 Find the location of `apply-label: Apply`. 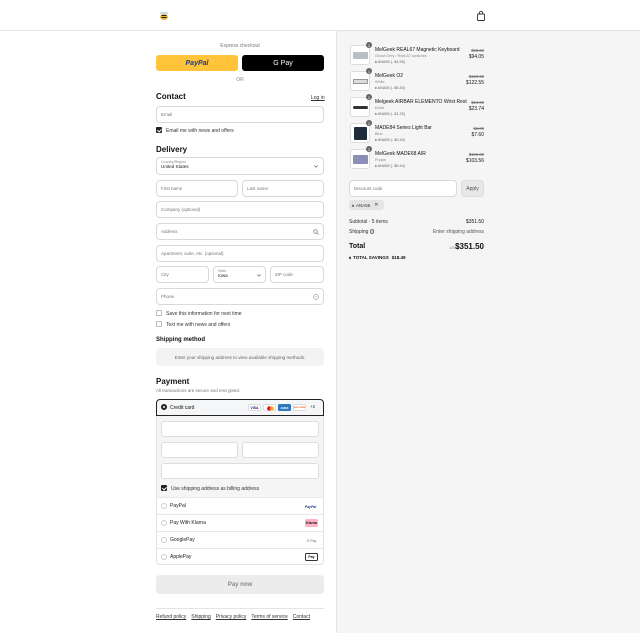

apply-label: Apply is located at coordinates (472, 188).